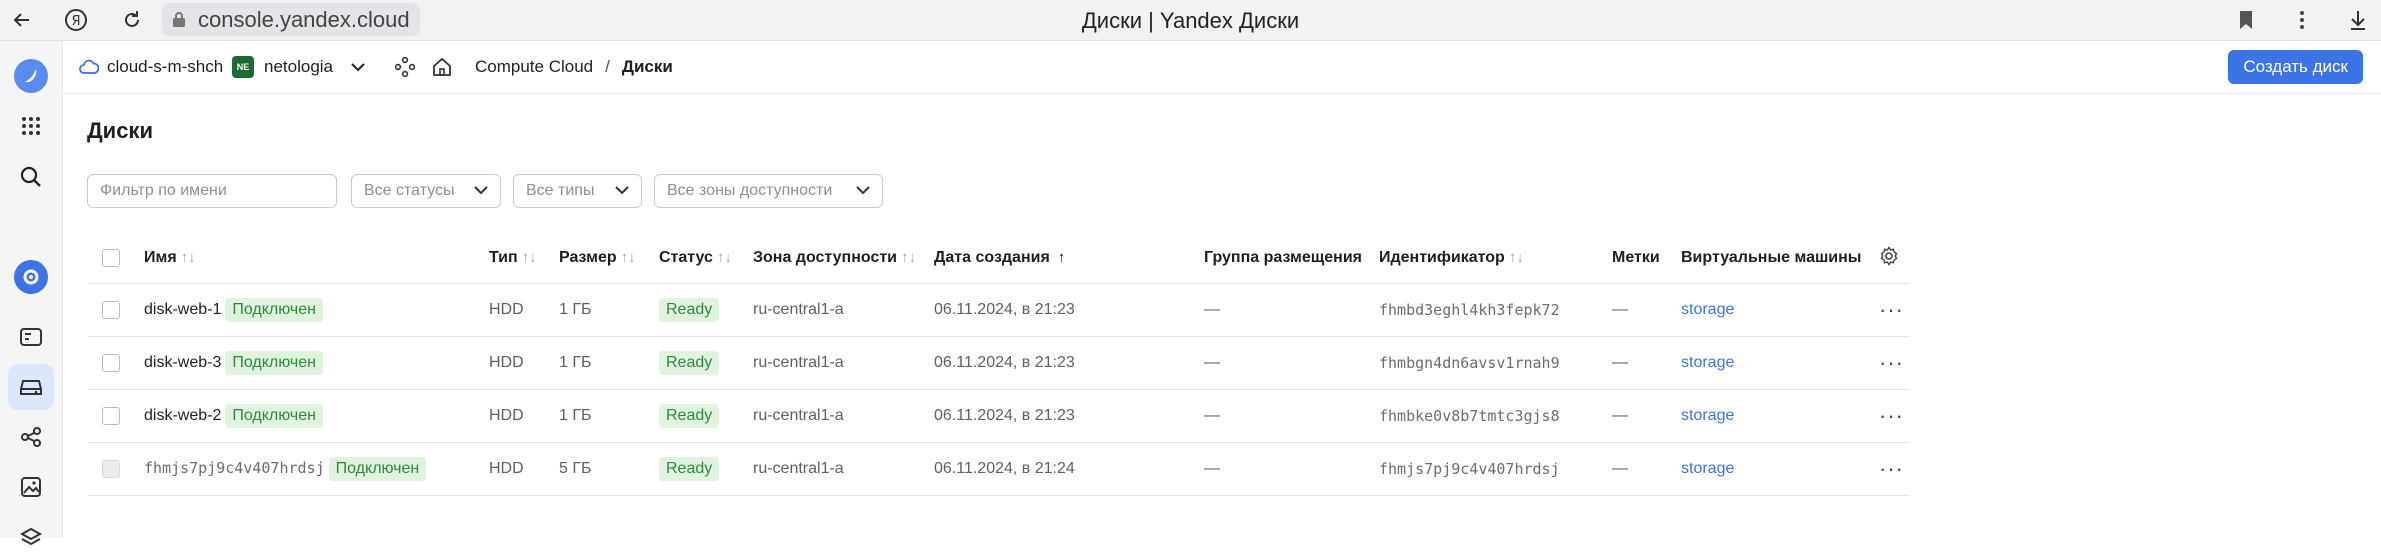 The image size is (2381, 560). I want to click on disk-size: 5 ГБ, so click(609, 469).